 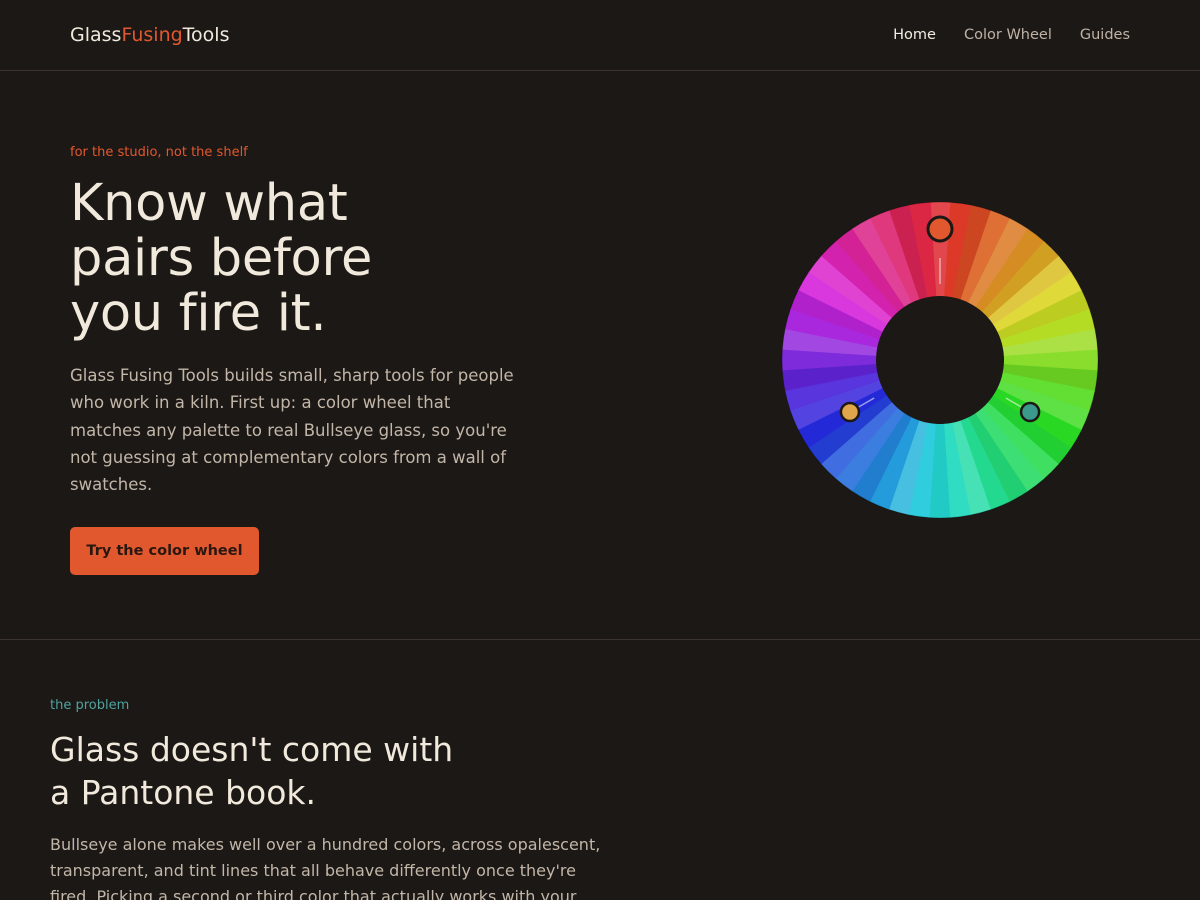 What do you see at coordinates (183, 792) in the screenshot?
I see `problem-title-line: a Pantone book.` at bounding box center [183, 792].